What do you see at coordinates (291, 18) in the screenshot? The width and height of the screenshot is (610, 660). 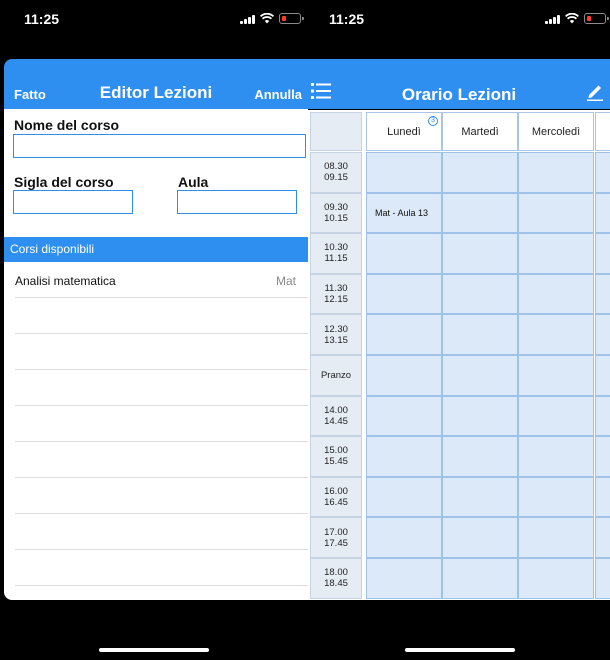 I see `battery-icon` at bounding box center [291, 18].